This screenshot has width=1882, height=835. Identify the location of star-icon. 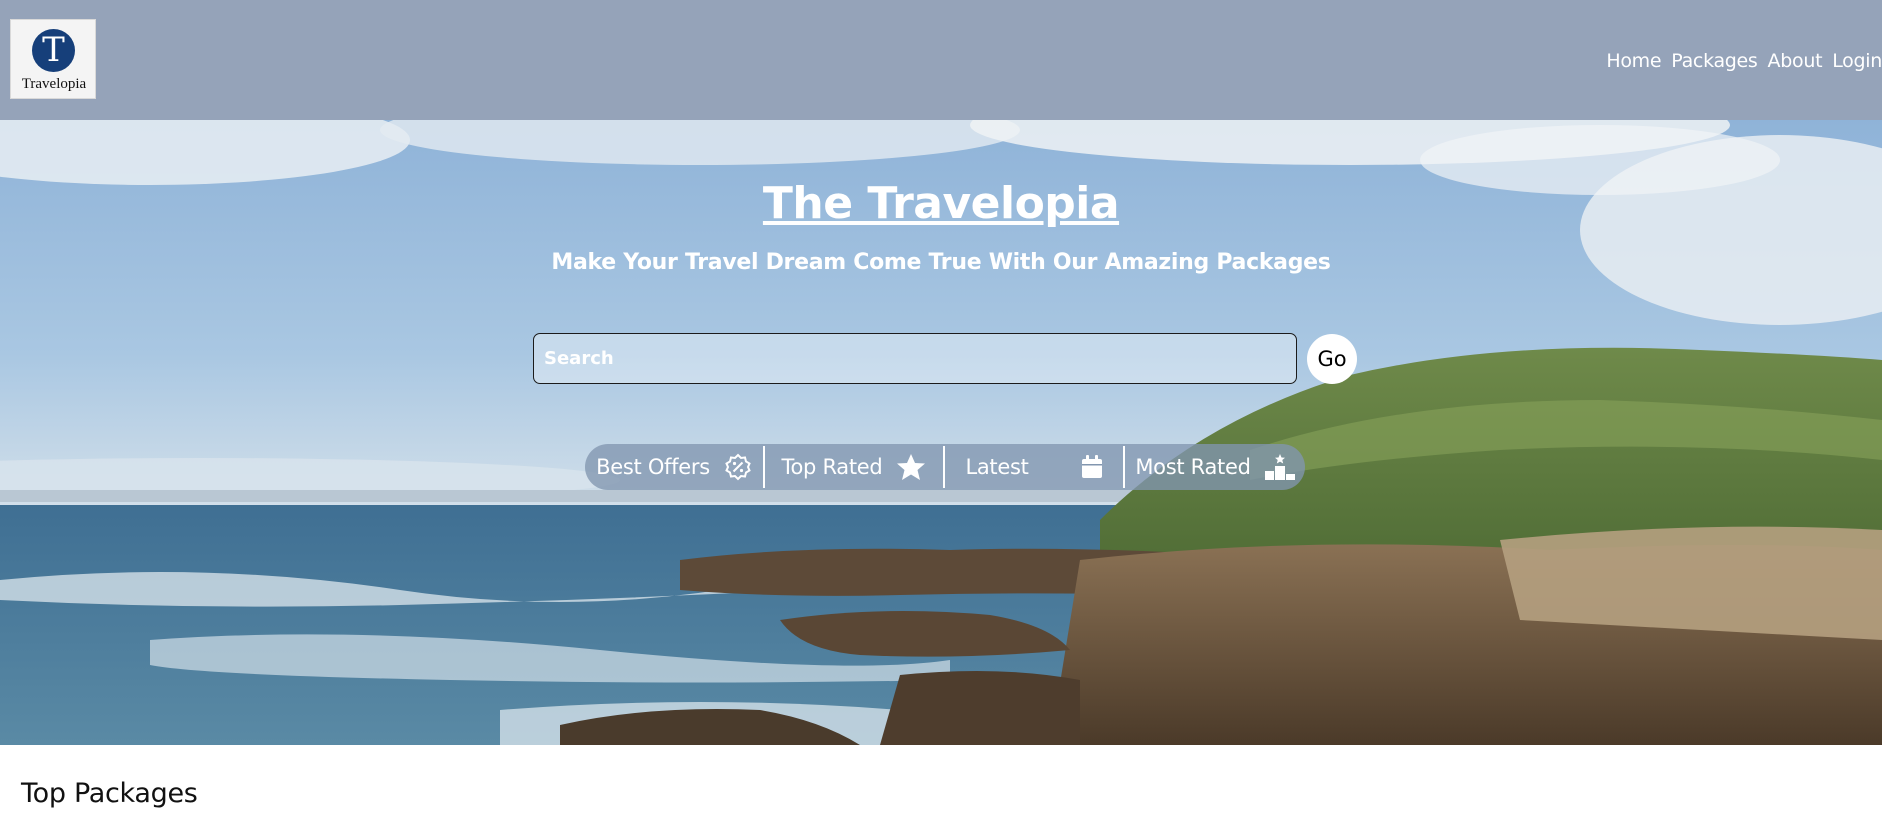
(911, 467).